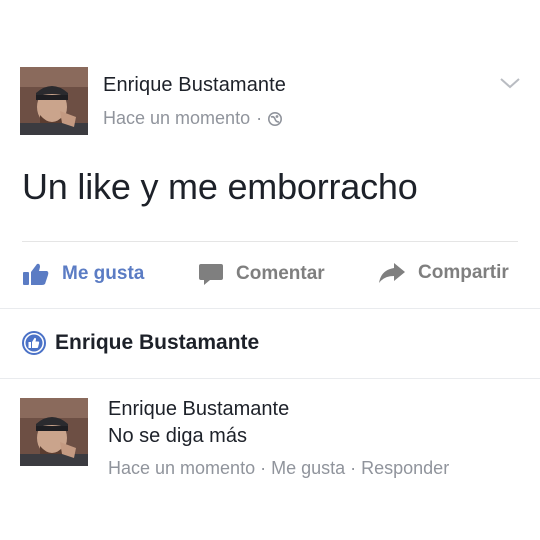 The height and width of the screenshot is (540, 540). Describe the element at coordinates (157, 343) in the screenshot. I see `likes-name: Enrique Bustamante` at that location.